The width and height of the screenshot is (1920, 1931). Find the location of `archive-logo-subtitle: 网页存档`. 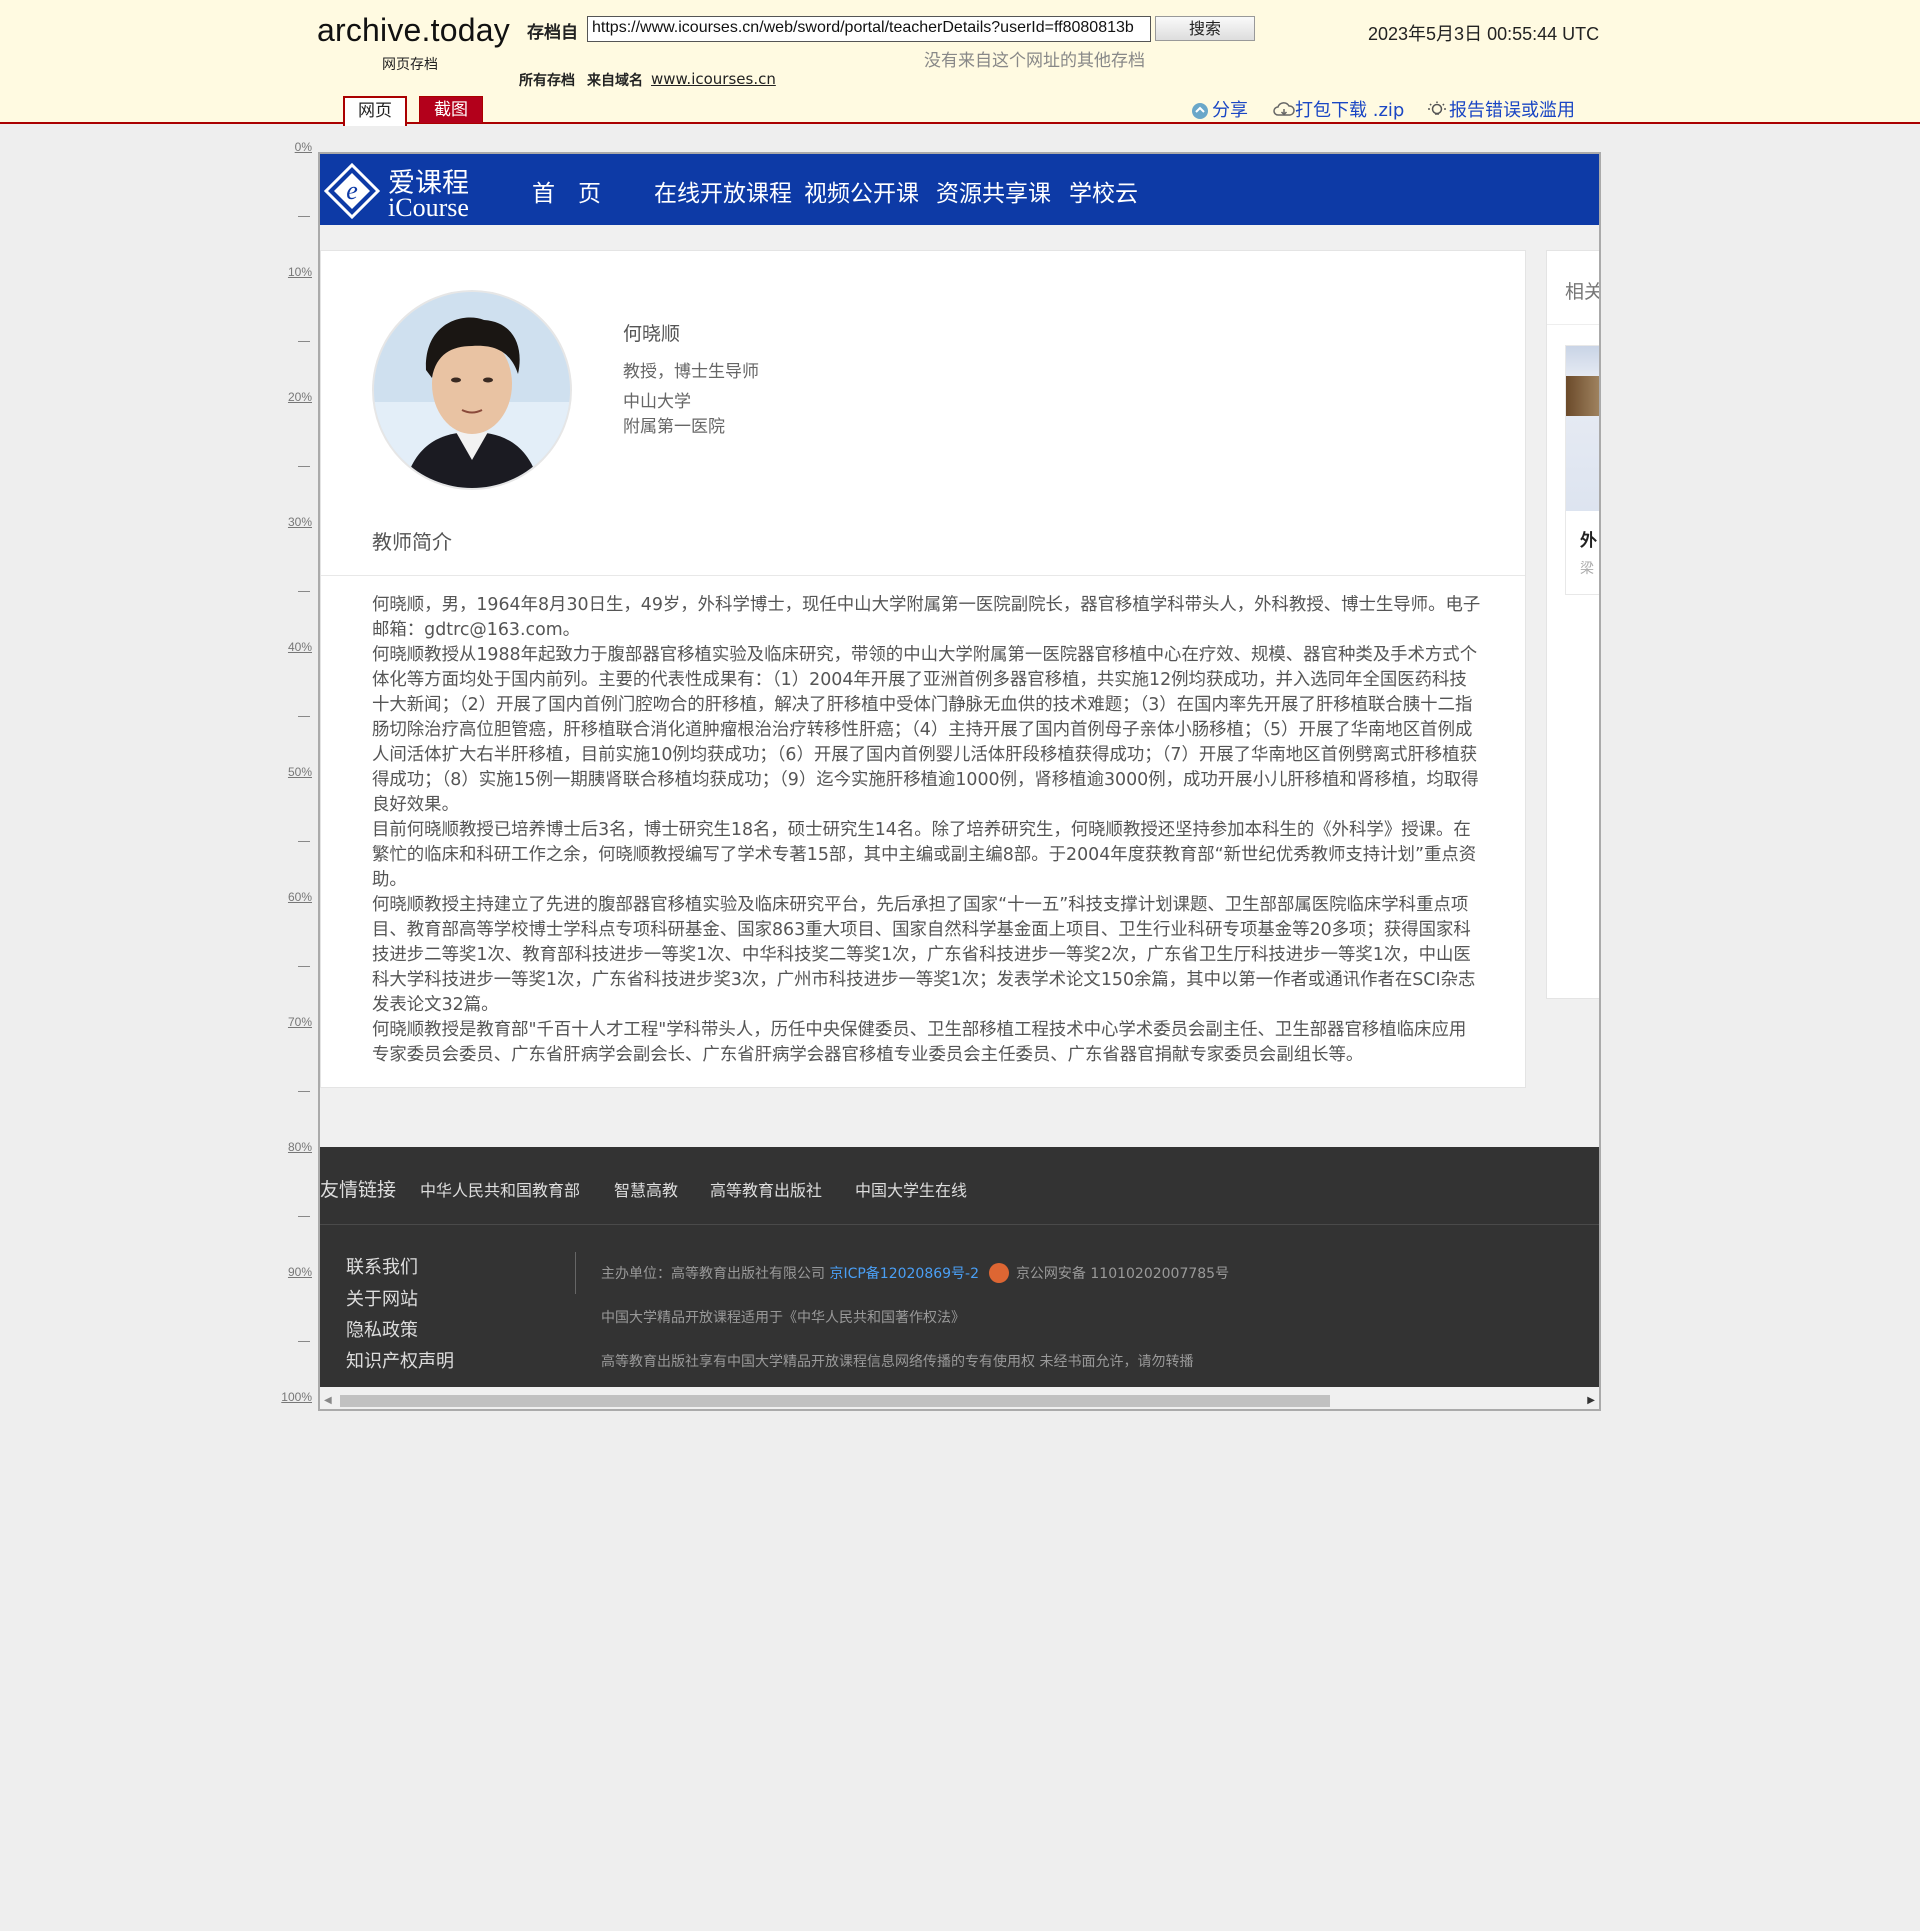

archive-logo-subtitle: 网页存档 is located at coordinates (410, 65).